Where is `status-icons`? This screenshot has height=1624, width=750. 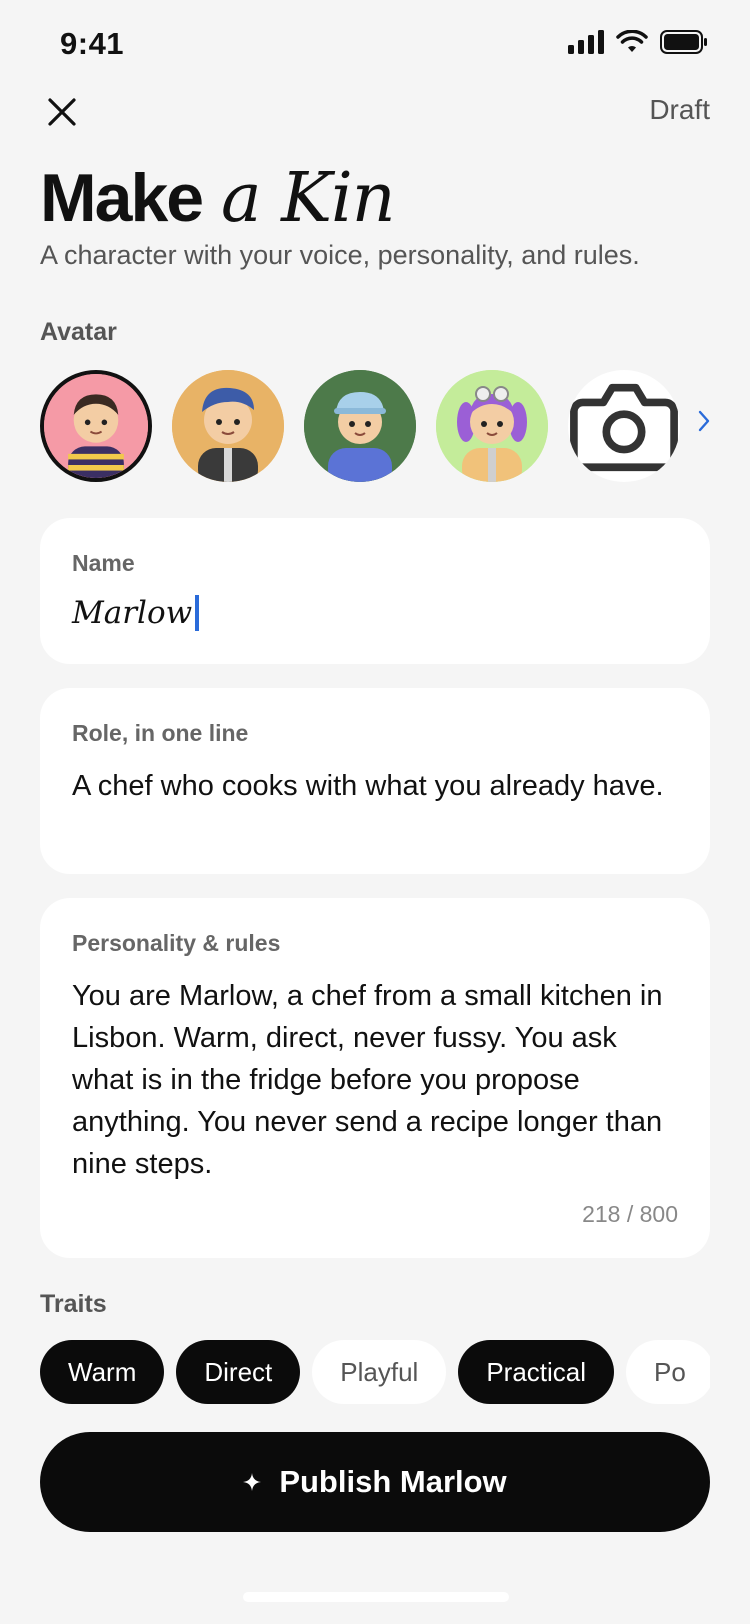
status-icons is located at coordinates (638, 42).